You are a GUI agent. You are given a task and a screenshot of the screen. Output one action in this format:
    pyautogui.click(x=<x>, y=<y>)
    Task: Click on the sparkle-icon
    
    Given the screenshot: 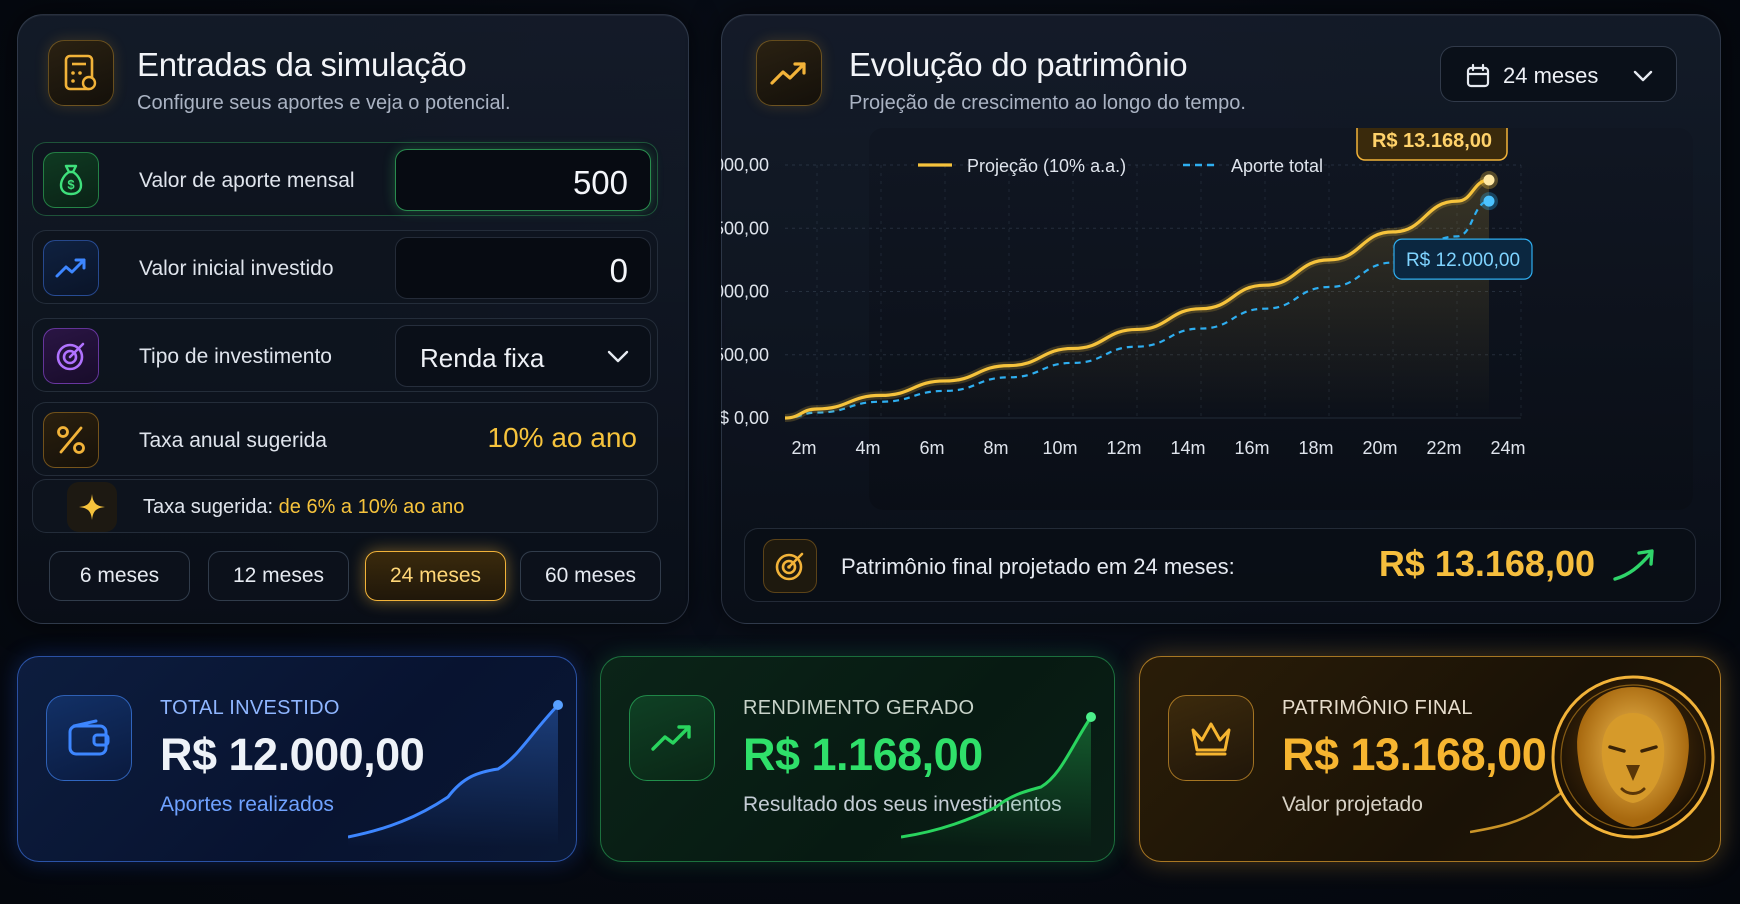 What is the action you would take?
    pyautogui.click(x=92, y=507)
    